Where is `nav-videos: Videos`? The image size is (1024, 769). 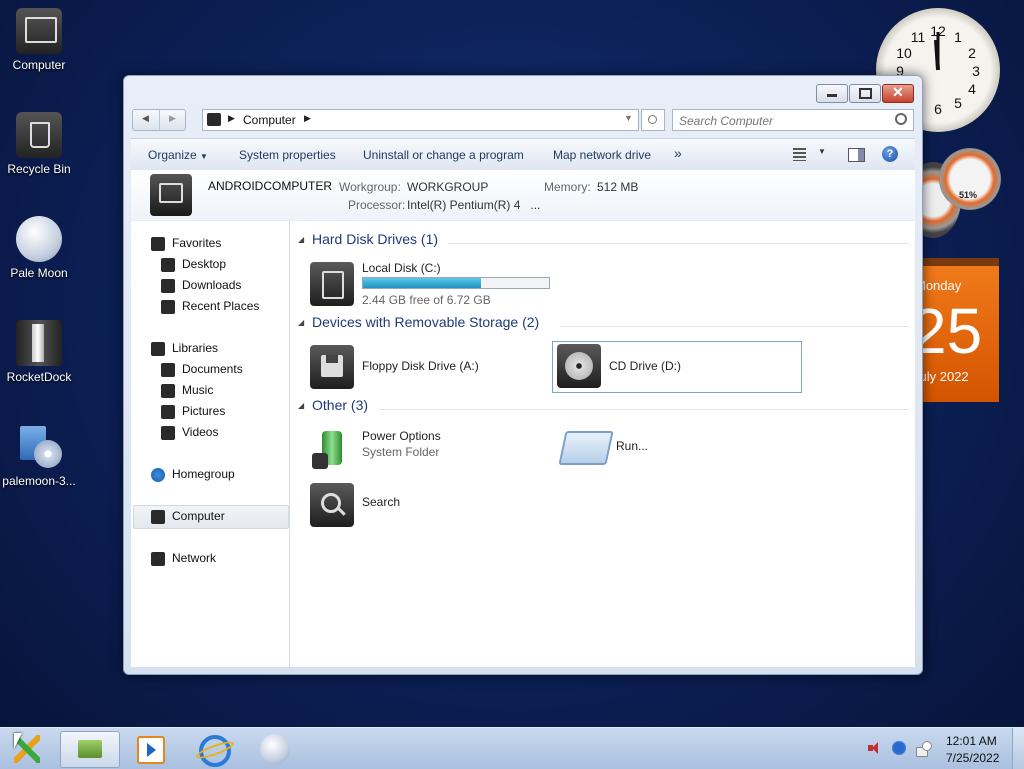
nav-videos: Videos is located at coordinates (189, 432).